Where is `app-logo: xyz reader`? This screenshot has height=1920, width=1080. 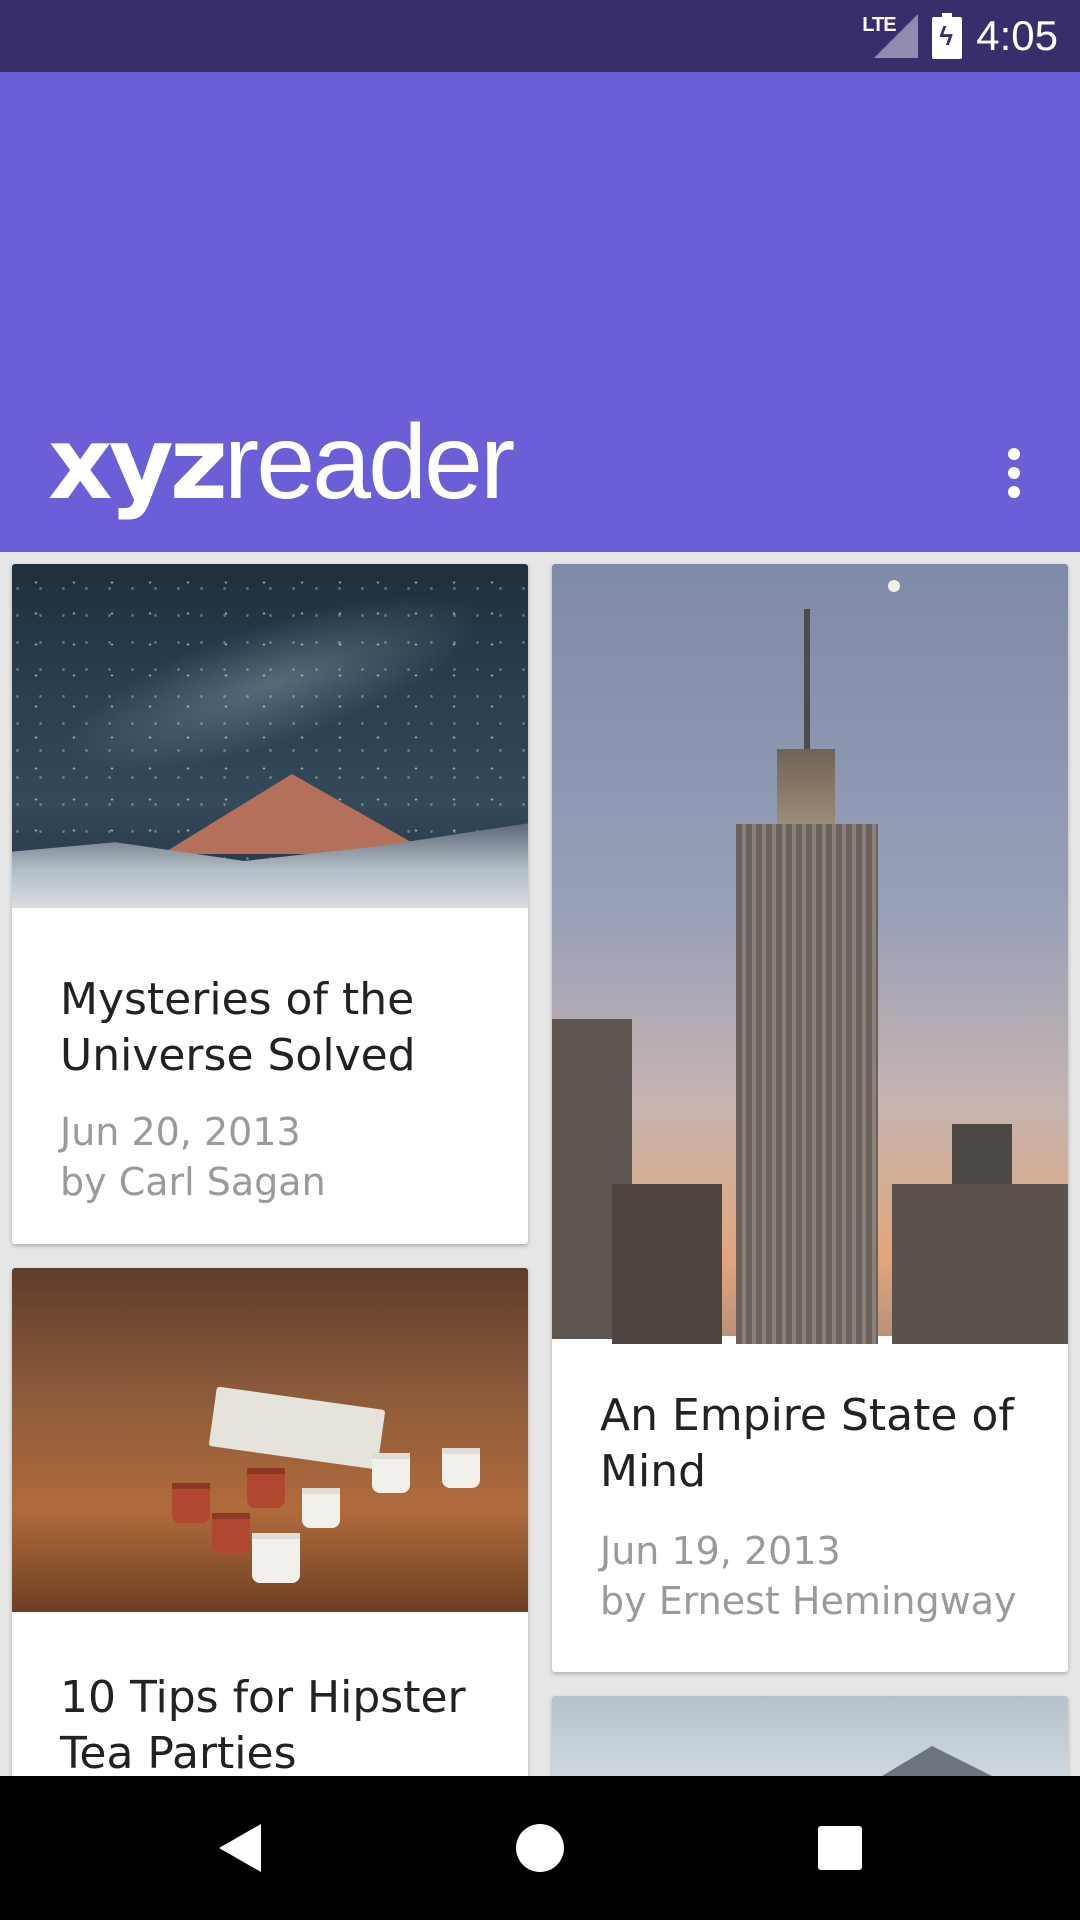 app-logo: xyz reader is located at coordinates (281, 462).